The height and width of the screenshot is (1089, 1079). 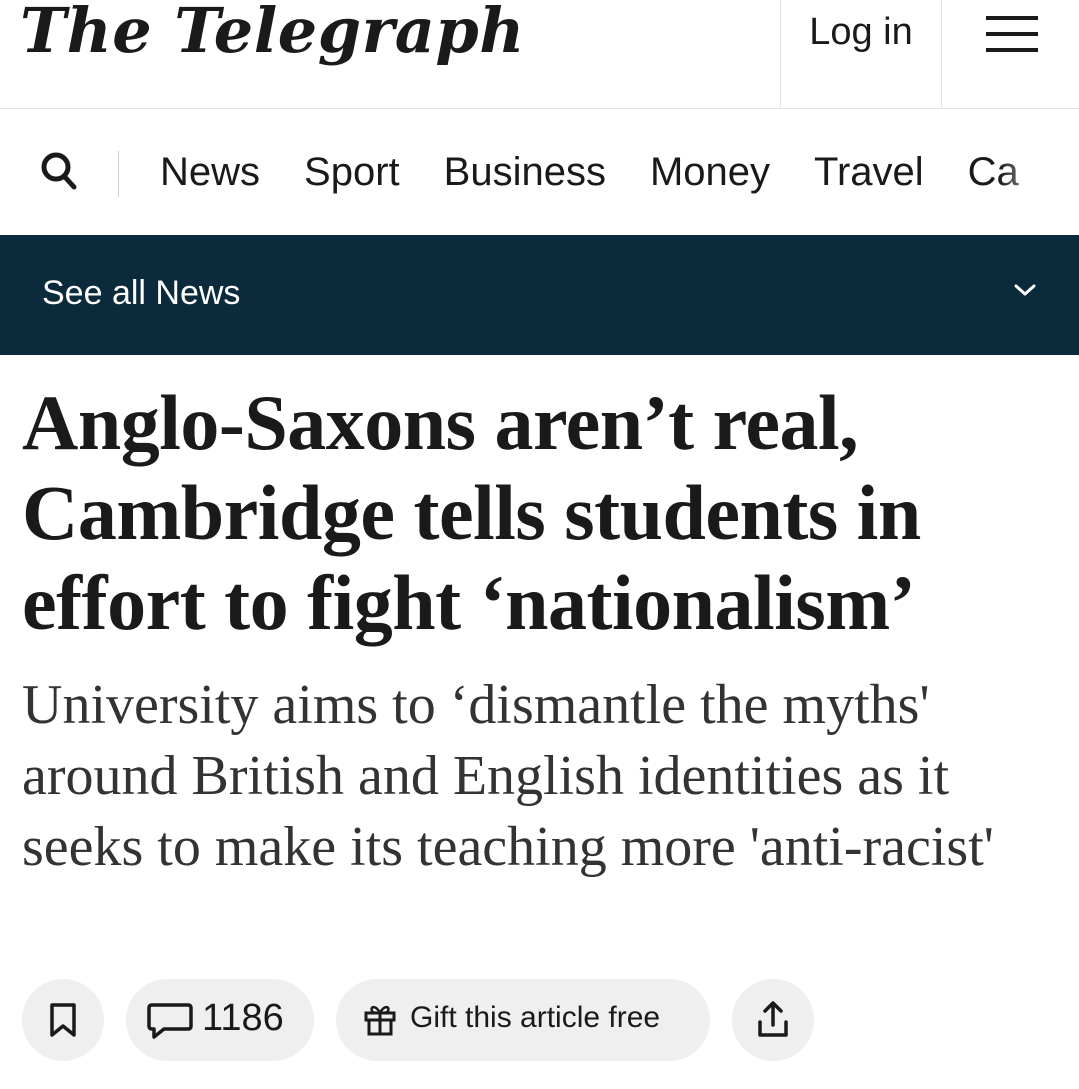 I want to click on gift-icon, so click(x=380, y=1020).